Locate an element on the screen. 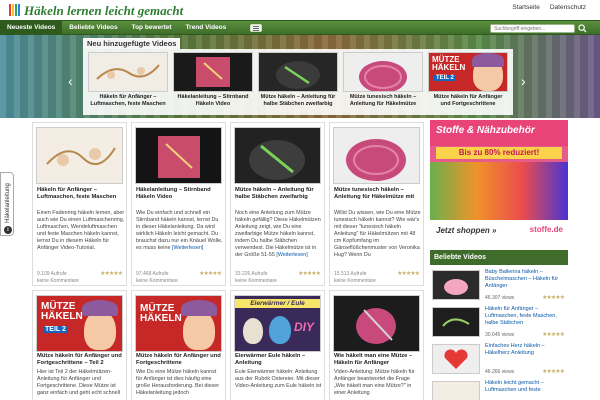  ad-brand-logo: stoffe.de is located at coordinates (546, 229).